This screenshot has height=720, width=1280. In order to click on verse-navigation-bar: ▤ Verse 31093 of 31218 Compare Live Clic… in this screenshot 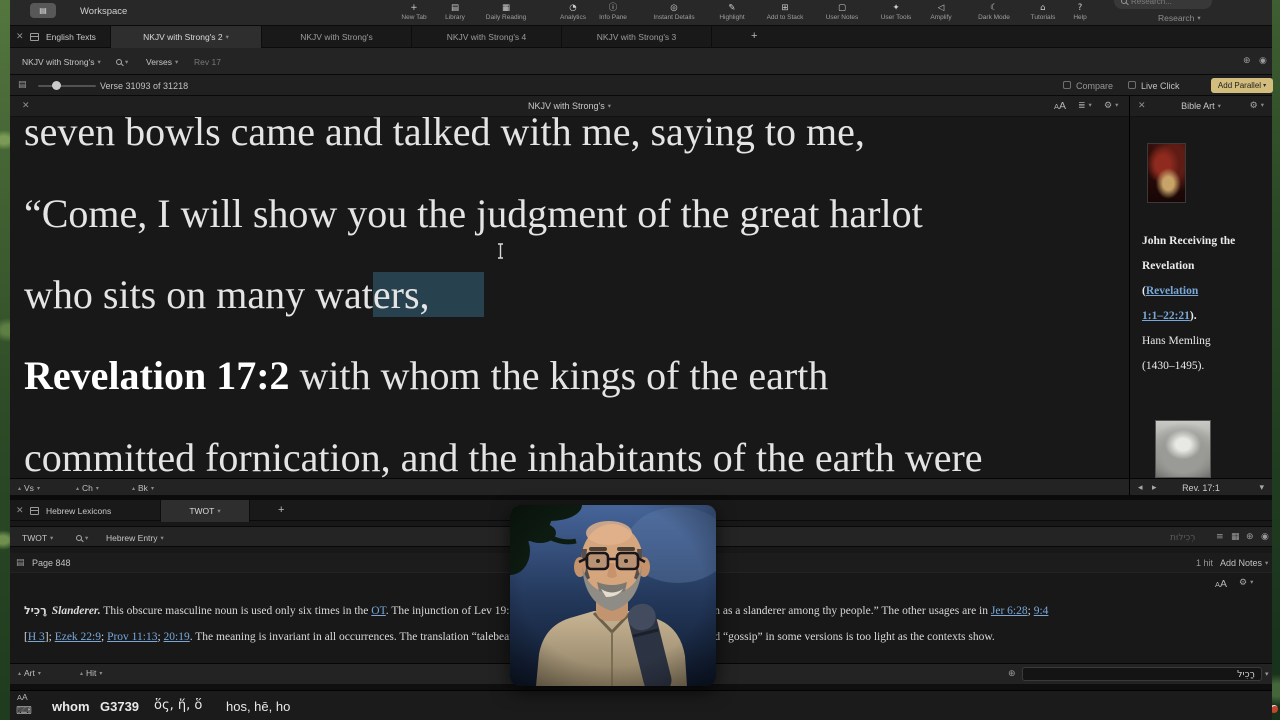, I will do `click(641, 85)`.